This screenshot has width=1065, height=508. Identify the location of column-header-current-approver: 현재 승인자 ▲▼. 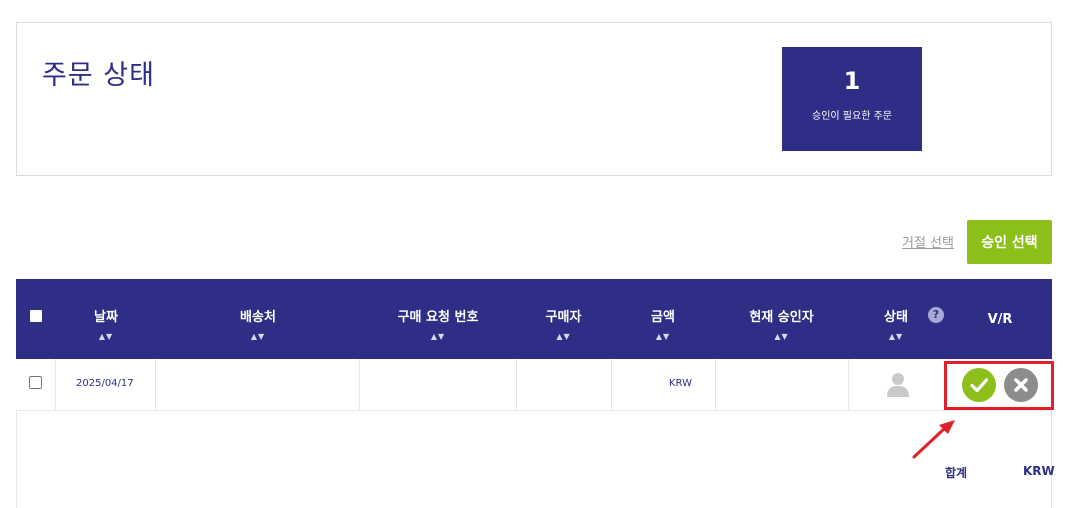
(781, 319).